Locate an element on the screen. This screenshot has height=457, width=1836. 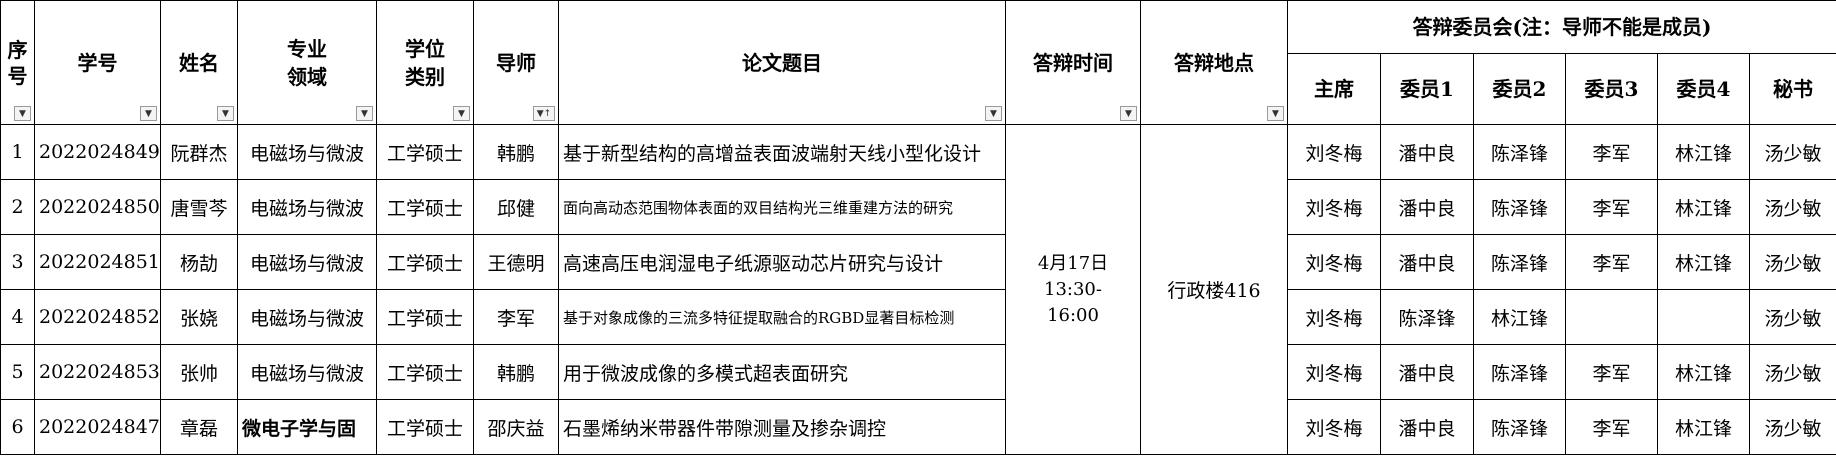
cell-index: 5 is located at coordinates (17, 372).